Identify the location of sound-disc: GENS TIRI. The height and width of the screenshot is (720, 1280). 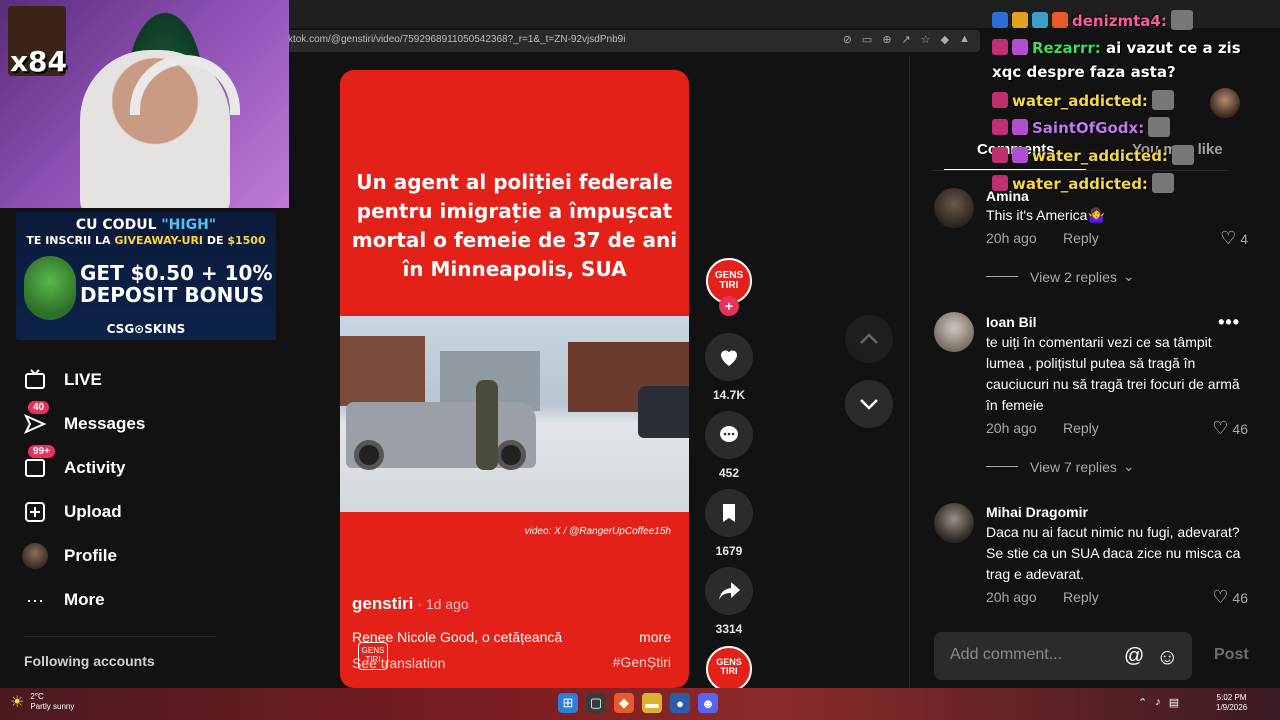
(729, 669).